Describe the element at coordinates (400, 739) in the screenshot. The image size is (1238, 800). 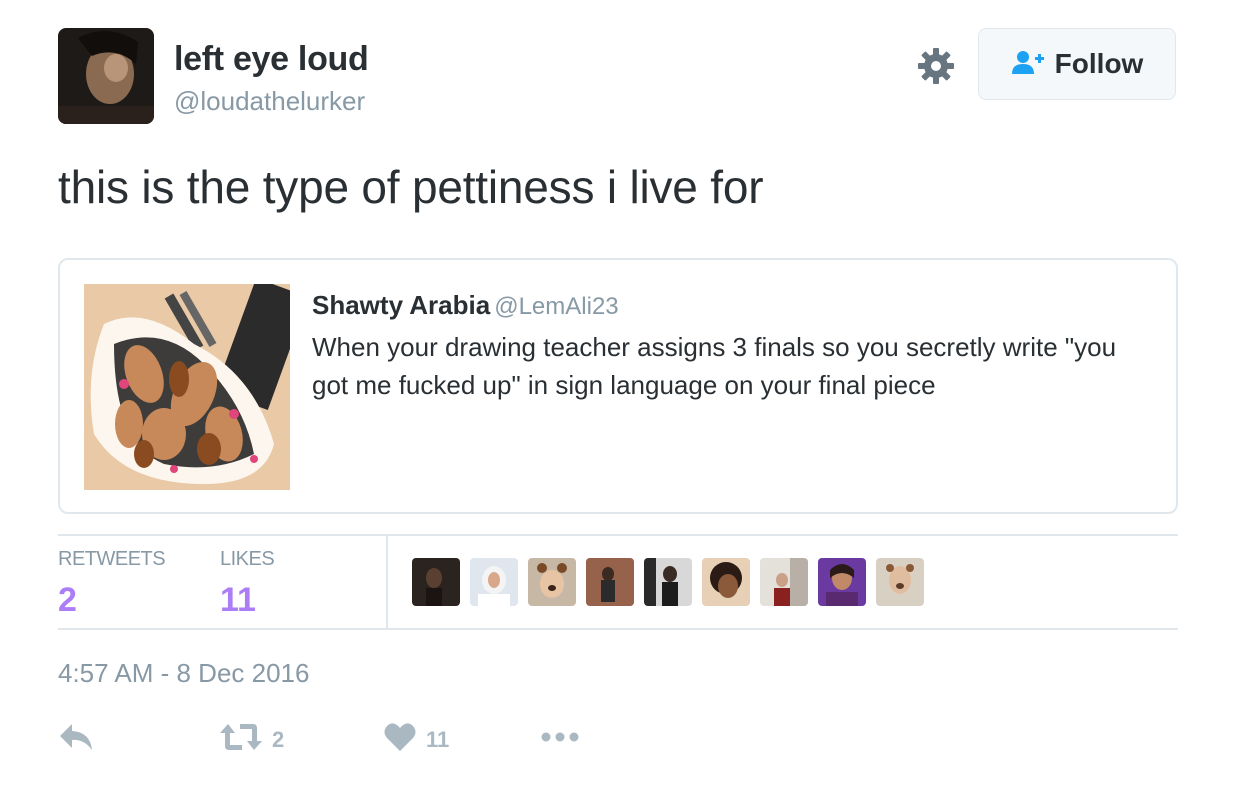
I see `heart-icon` at that location.